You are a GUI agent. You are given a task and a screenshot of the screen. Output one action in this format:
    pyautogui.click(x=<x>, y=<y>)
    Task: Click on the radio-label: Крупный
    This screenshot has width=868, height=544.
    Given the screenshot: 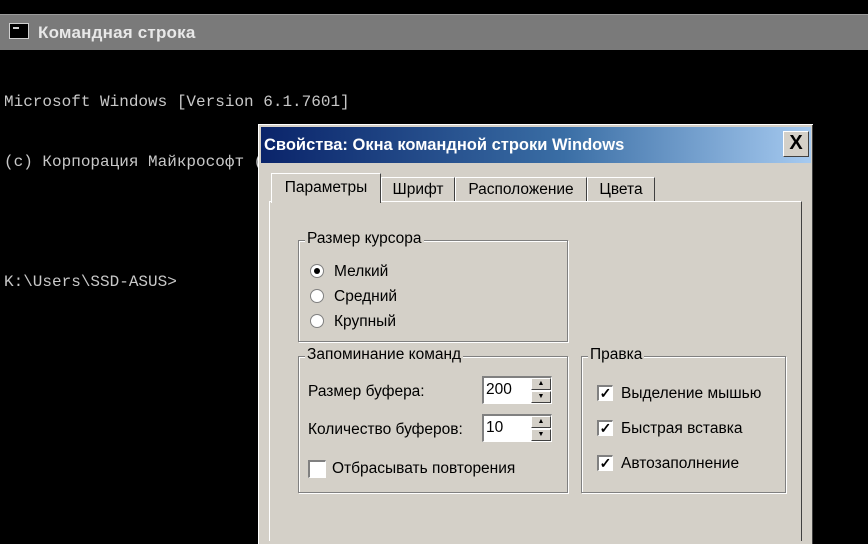 What is the action you would take?
    pyautogui.click(x=365, y=321)
    